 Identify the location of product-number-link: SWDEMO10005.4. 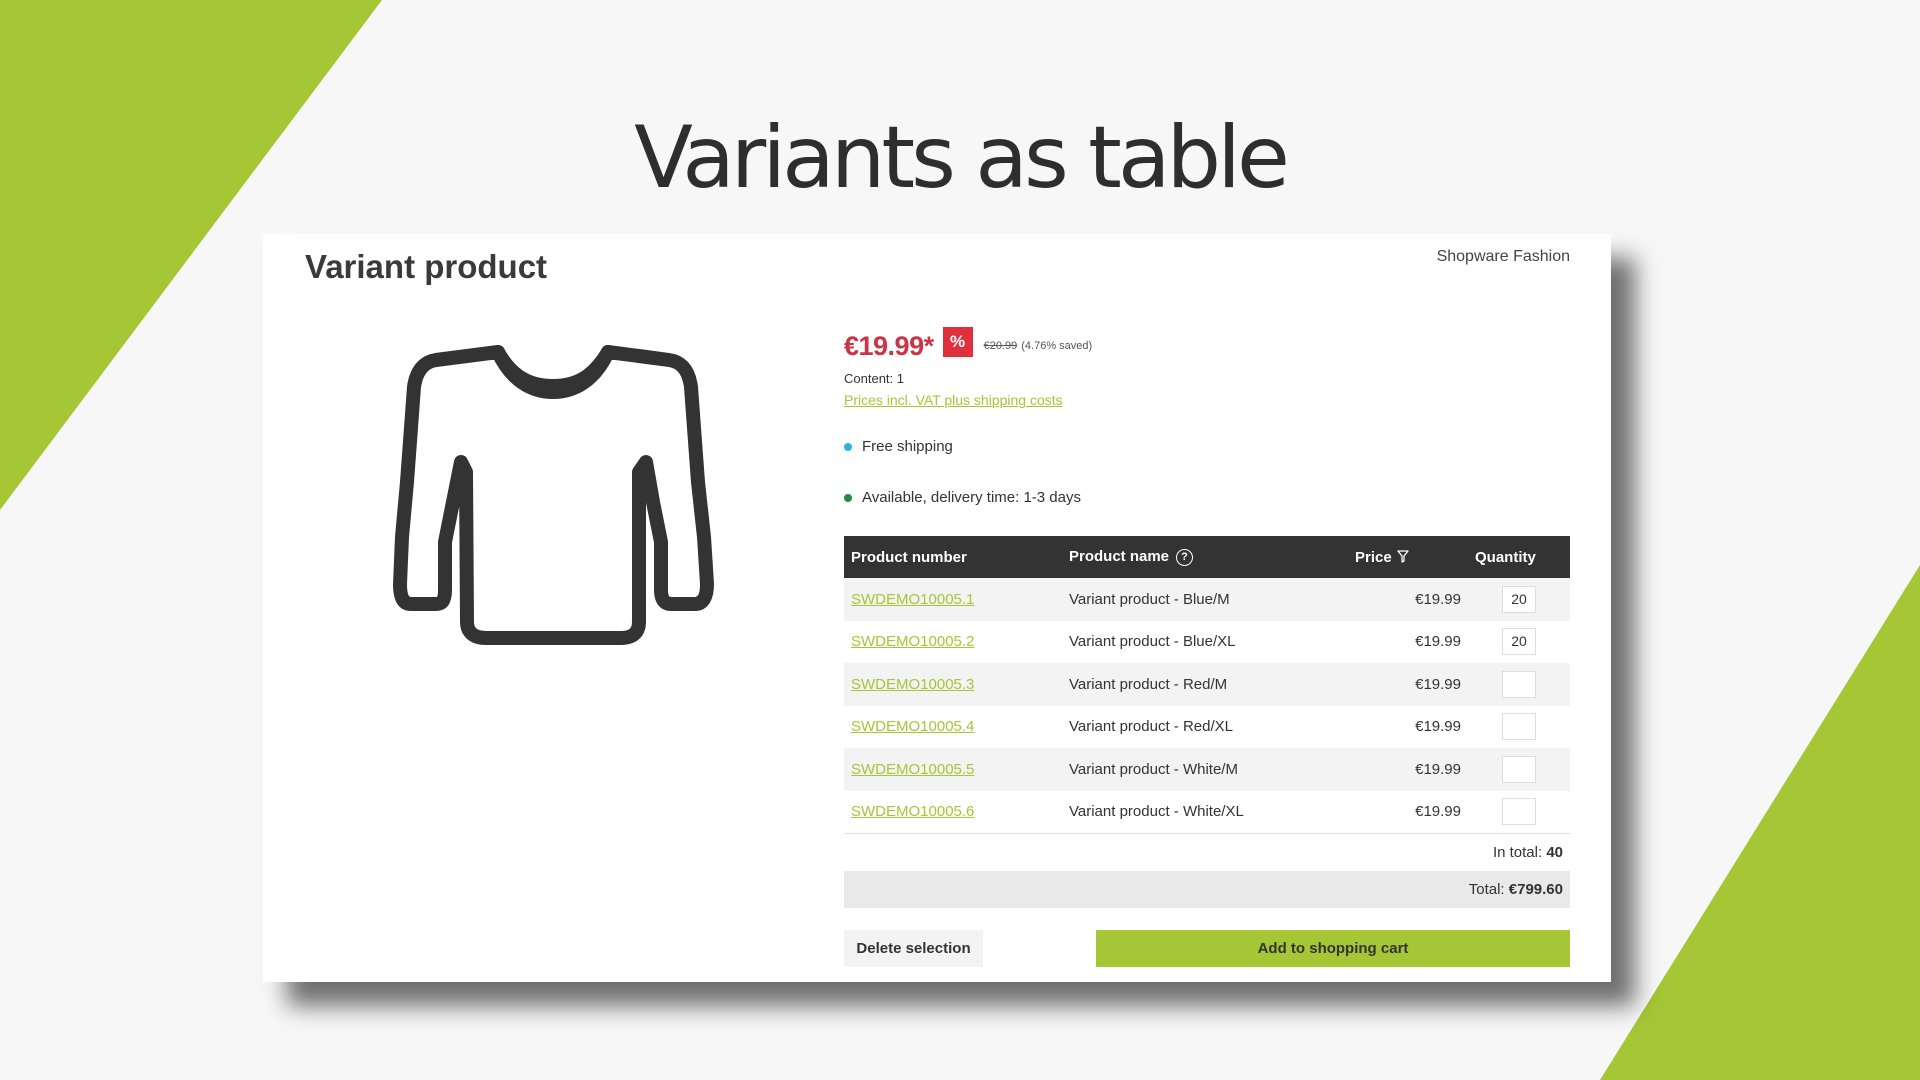
(912, 726).